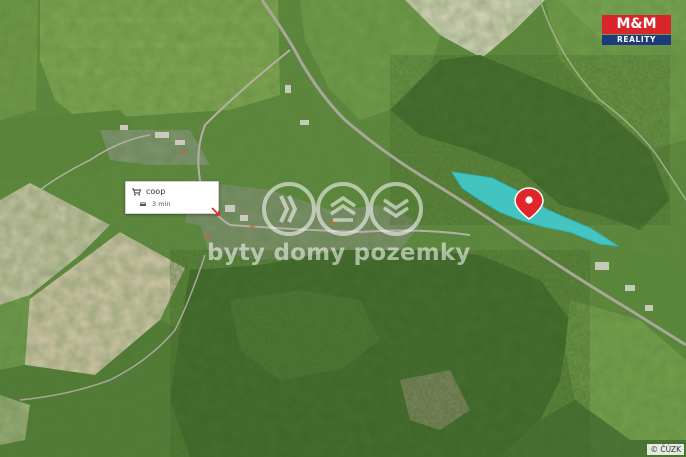 Image resolution: width=686 pixels, height=457 pixels. Describe the element at coordinates (665, 449) in the screenshot. I see `map-attribution: © ČÚZK` at that location.